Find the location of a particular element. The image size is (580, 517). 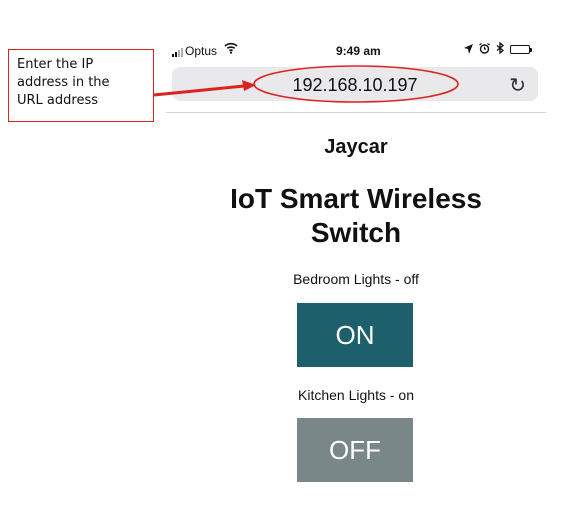

wifi-icon is located at coordinates (231, 49).